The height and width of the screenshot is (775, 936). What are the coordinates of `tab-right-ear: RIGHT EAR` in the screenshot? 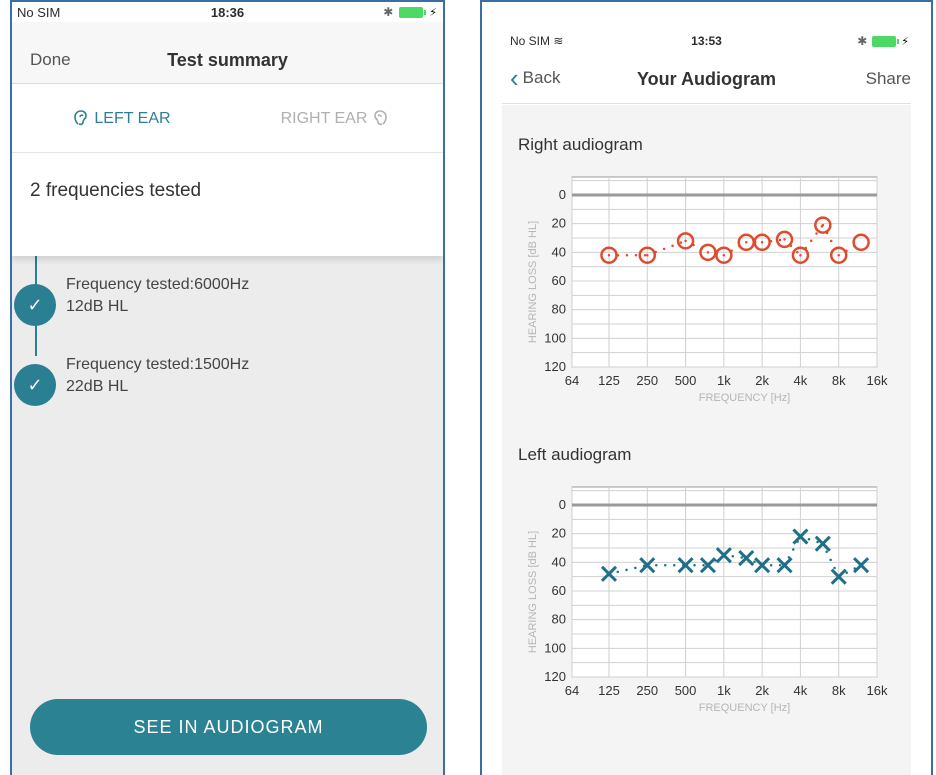 It's located at (335, 119).